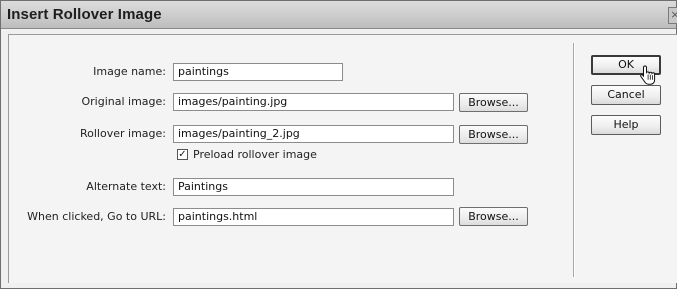 Image resolution: width=677 pixels, height=289 pixels. Describe the element at coordinates (96, 216) in the screenshot. I see `goto-url-label: When clicked, Go to URL:` at that location.